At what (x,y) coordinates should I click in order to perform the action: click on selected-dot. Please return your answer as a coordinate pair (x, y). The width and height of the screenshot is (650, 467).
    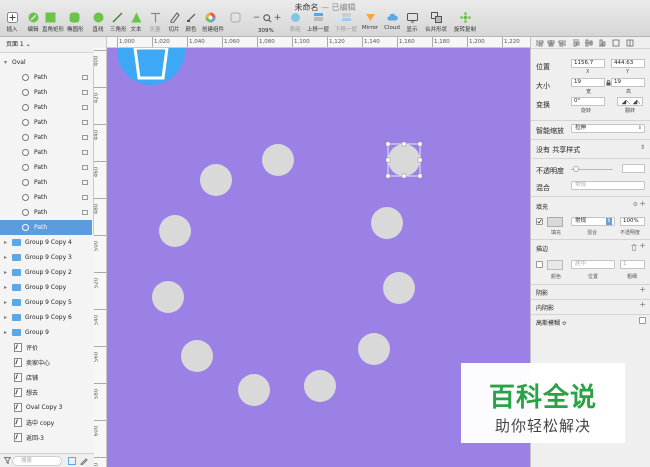
    Looking at the image, I should click on (404, 160).